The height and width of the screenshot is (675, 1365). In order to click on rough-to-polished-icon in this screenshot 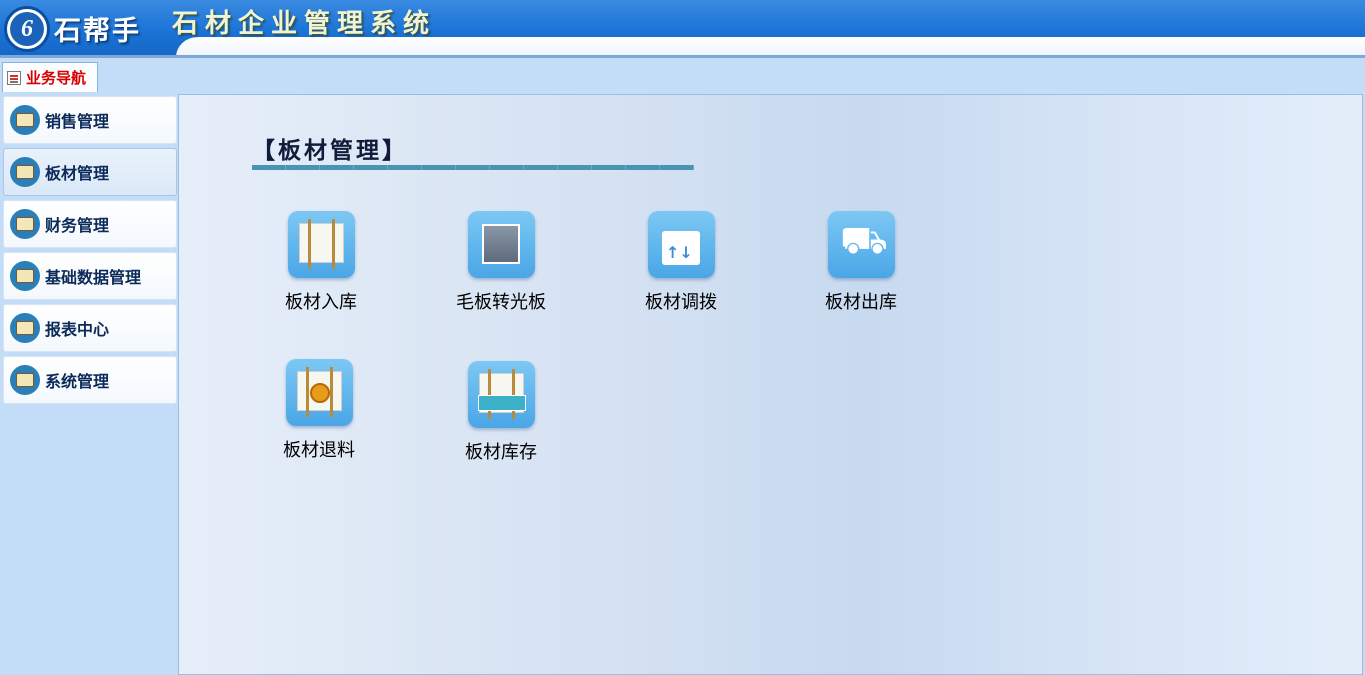, I will do `click(501, 244)`.